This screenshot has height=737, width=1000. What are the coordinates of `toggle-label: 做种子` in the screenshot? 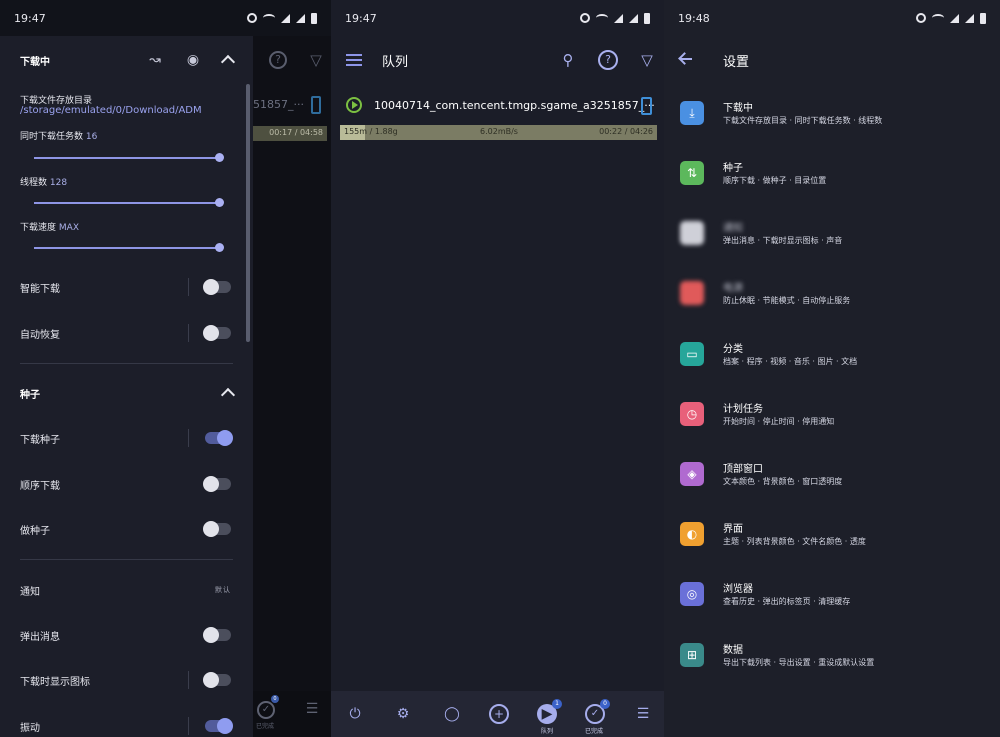 It's located at (35, 531).